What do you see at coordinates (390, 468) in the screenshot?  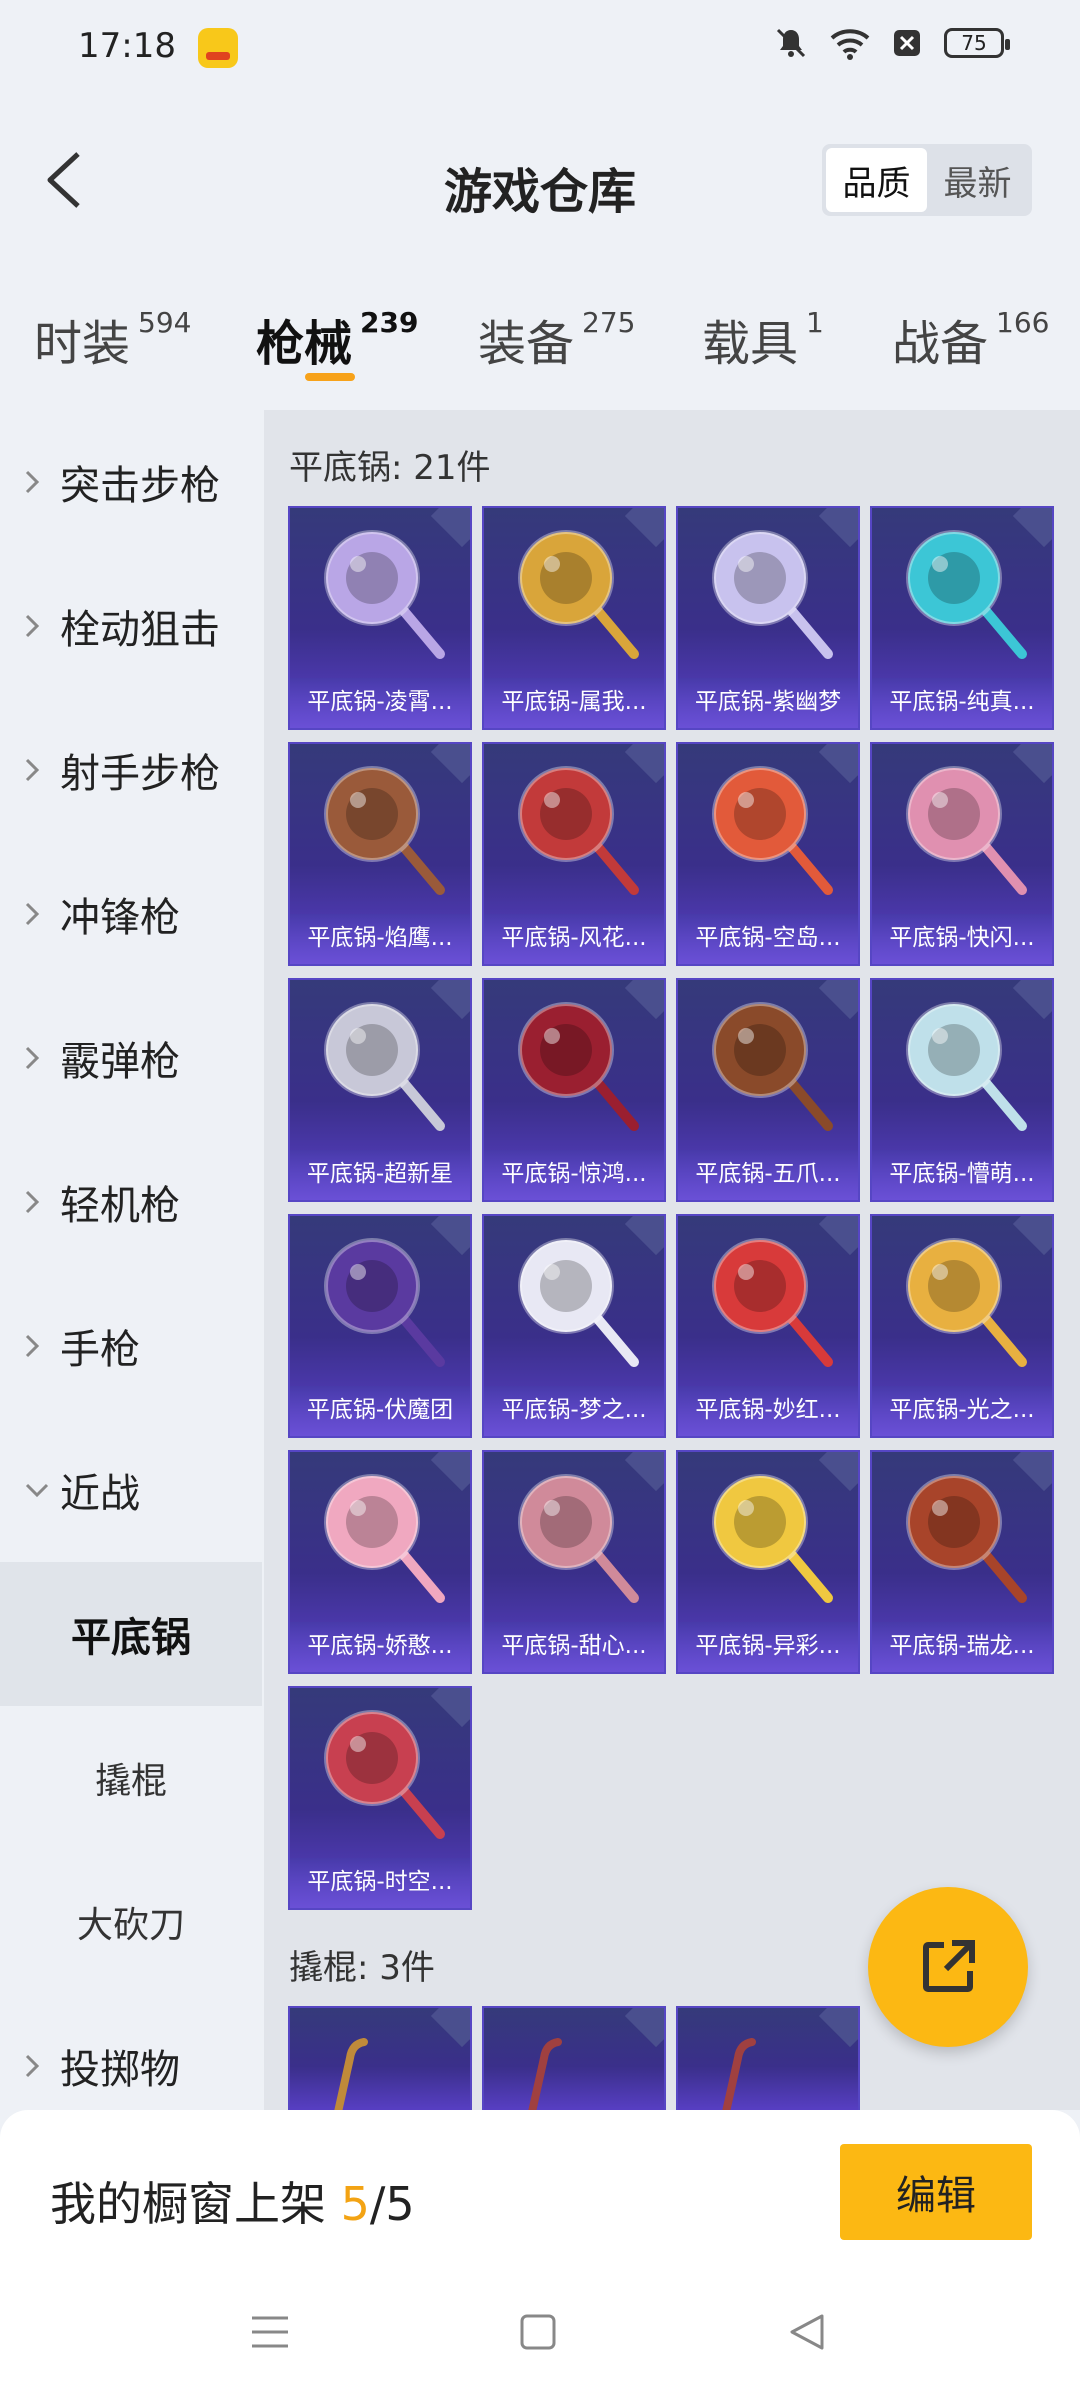 I see `section-title-frying-pan: 平底锅: 21件` at bounding box center [390, 468].